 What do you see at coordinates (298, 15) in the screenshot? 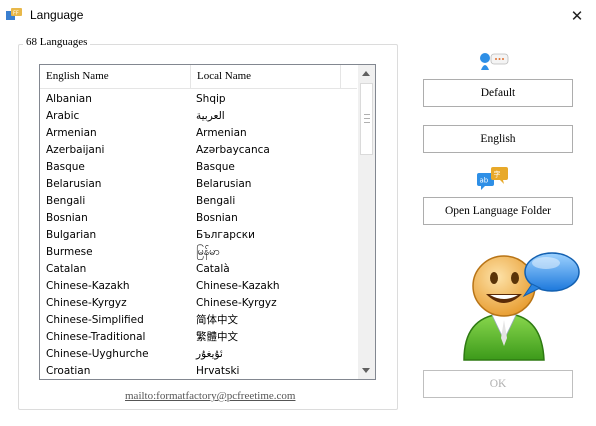
I see `title-bar: FF Language ✕` at bounding box center [298, 15].